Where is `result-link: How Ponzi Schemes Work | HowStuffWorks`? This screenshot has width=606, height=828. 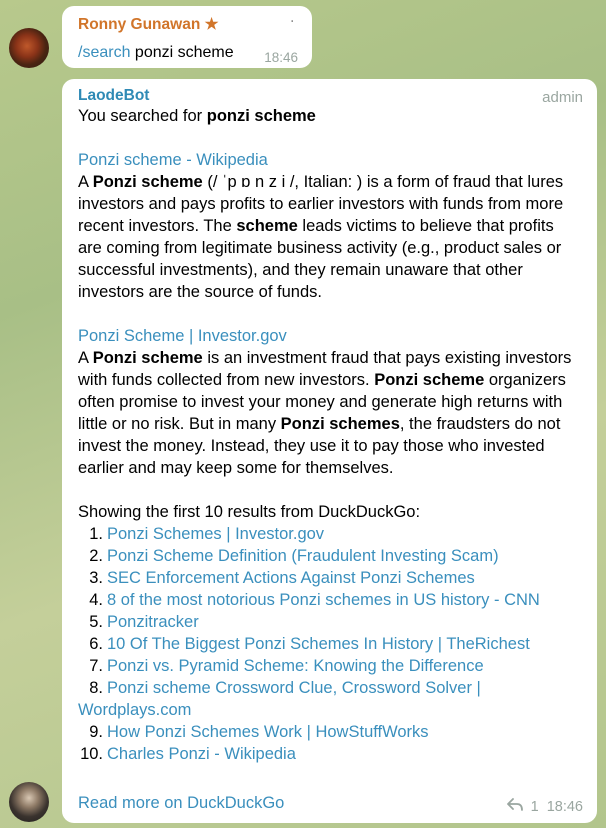
result-link: How Ponzi Schemes Work | HowStuffWorks is located at coordinates (268, 732).